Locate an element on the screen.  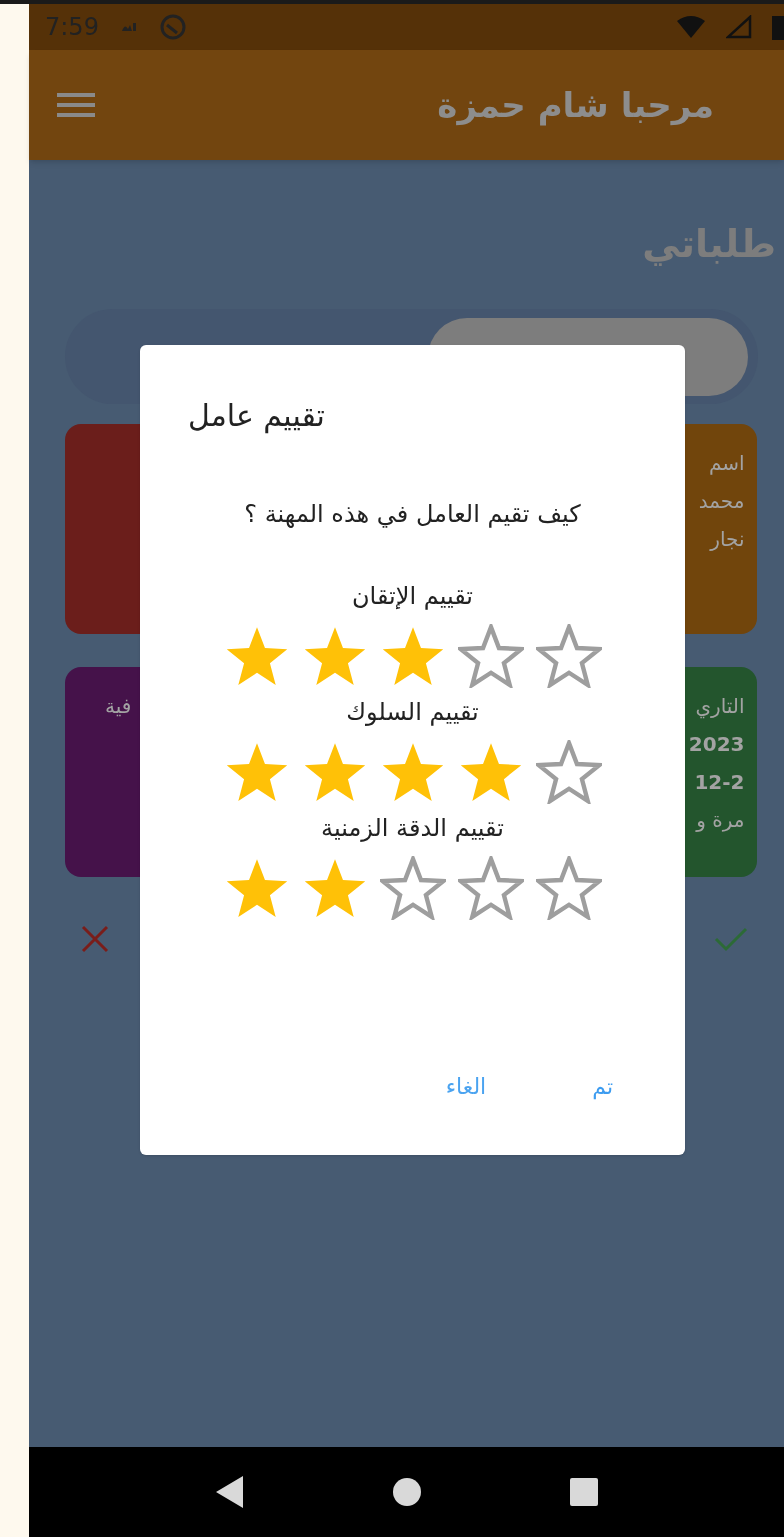
rating-label: تقييم الدقة الزمنية is located at coordinates (412, 828).